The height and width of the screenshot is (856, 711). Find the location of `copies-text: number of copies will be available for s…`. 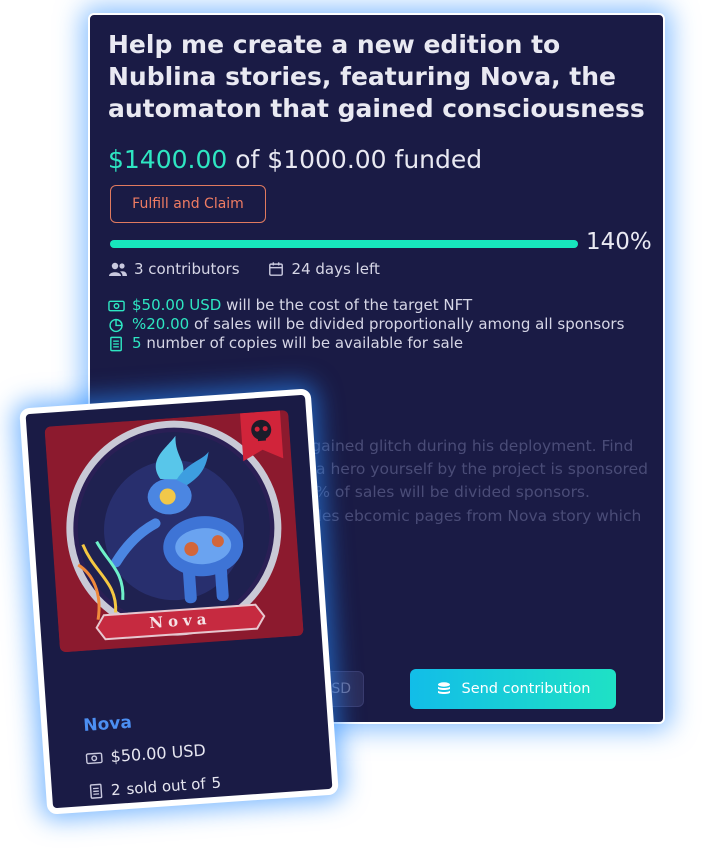

copies-text: number of copies will be available for s… is located at coordinates (305, 343).